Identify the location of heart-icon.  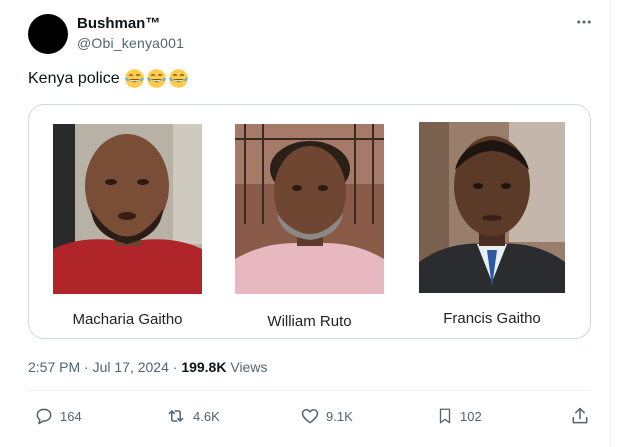
(310, 416).